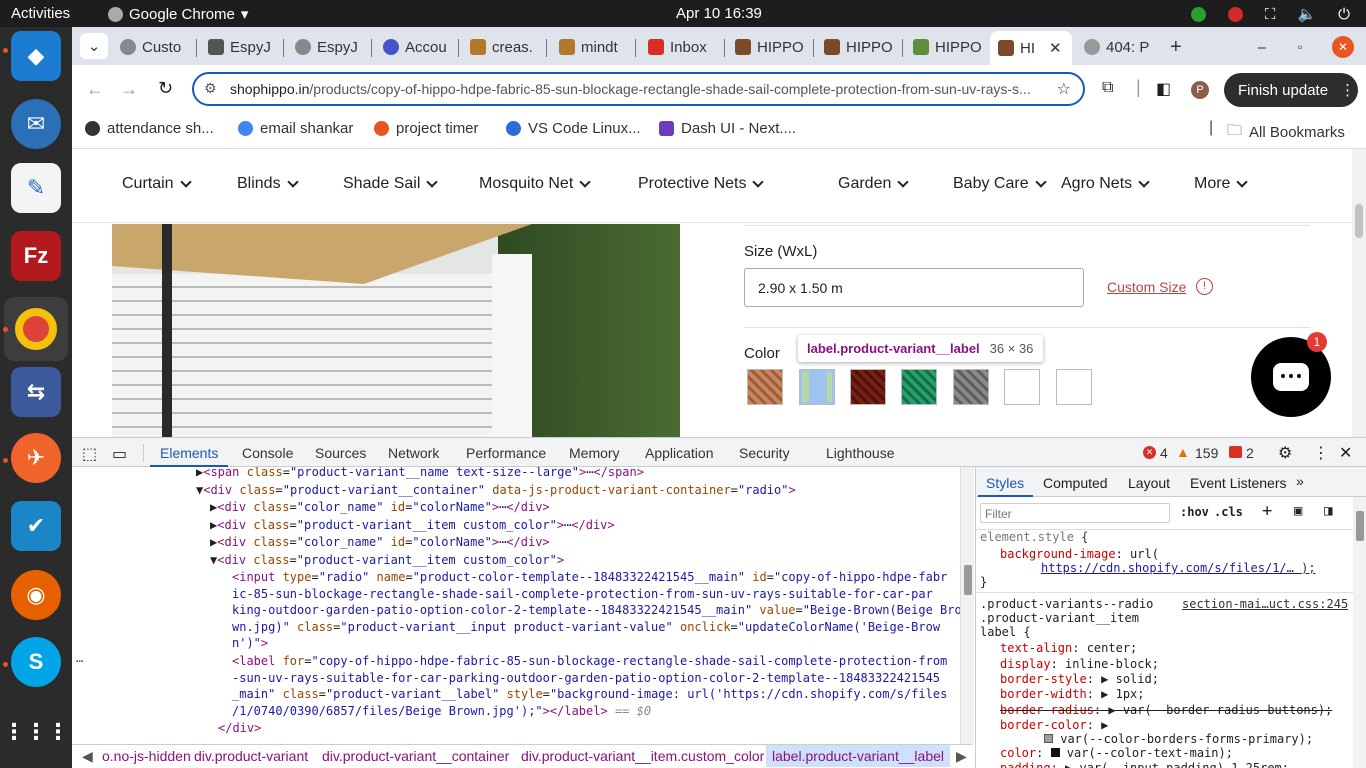  I want to click on issues-count: 2, so click(1250, 453).